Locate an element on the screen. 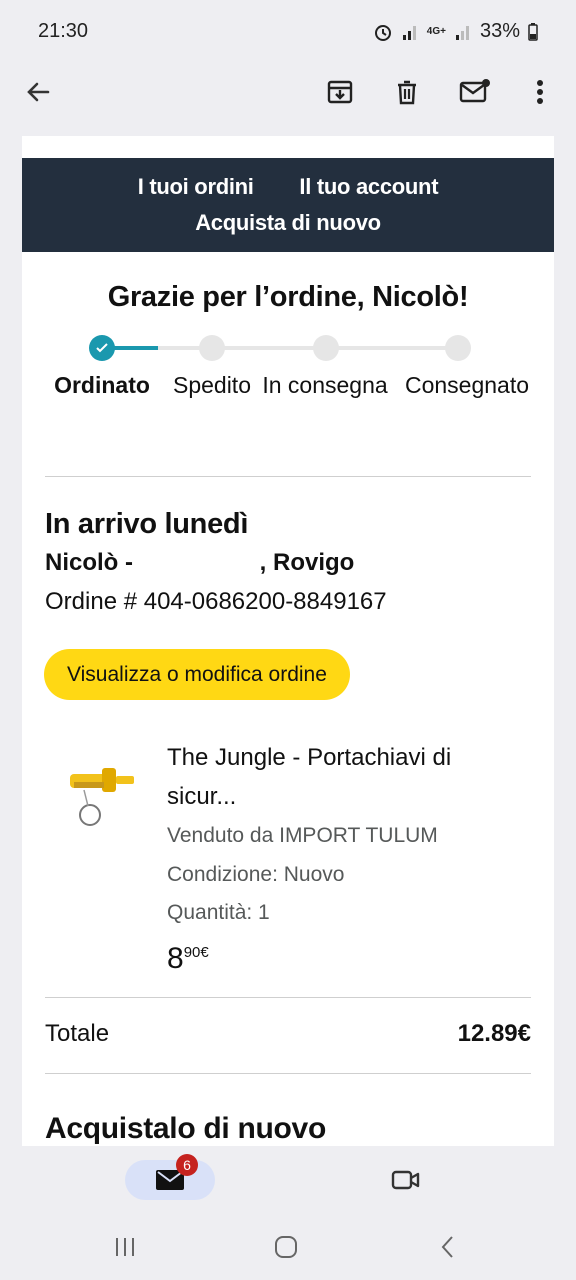  your-orders-link: I tuoi ordini is located at coordinates (196, 187).